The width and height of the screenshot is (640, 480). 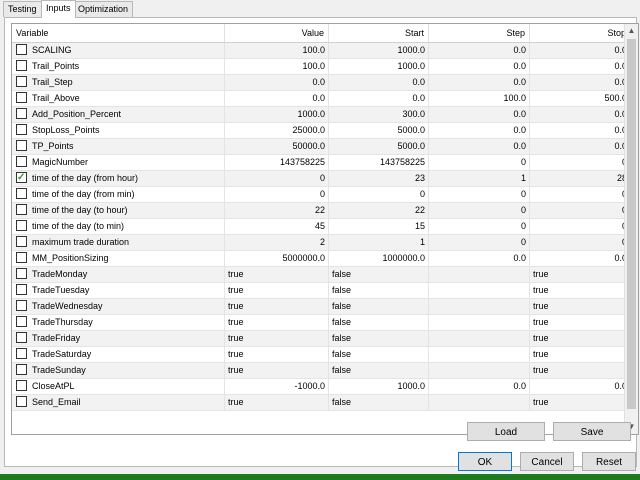 I want to click on table-row: TradeSaturday true false true, so click(x=321, y=355).